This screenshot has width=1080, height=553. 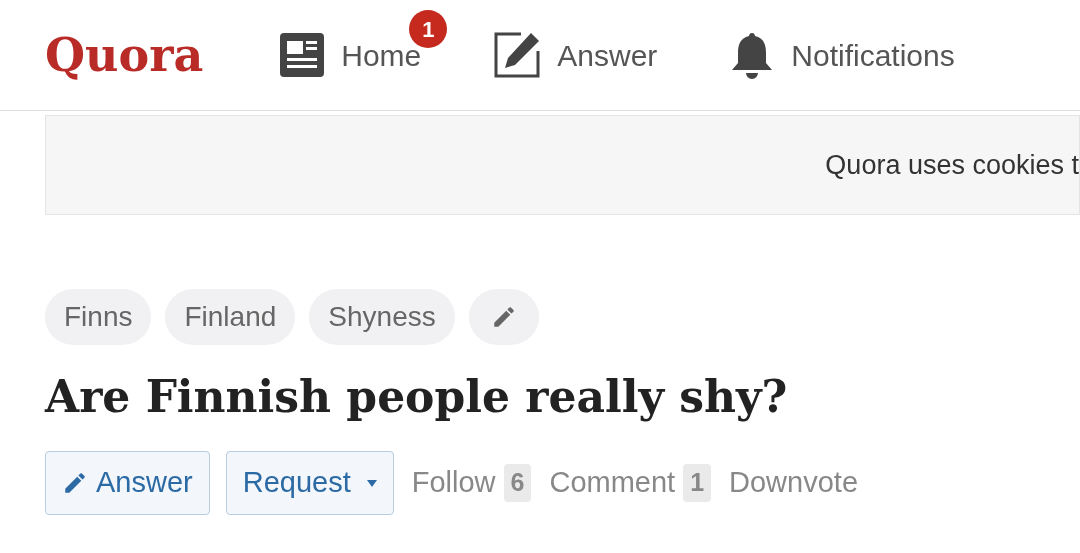 What do you see at coordinates (503, 317) in the screenshot?
I see `edit-topics-button` at bounding box center [503, 317].